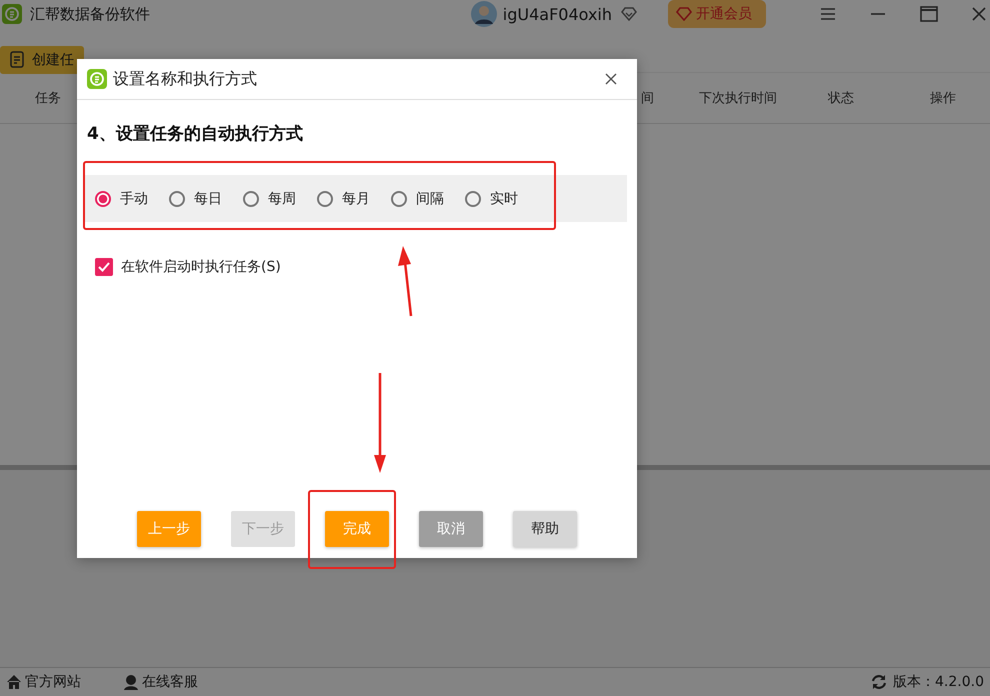 The width and height of the screenshot is (990, 696). I want to click on app-title: 汇帮数据备份软件, so click(90, 14).